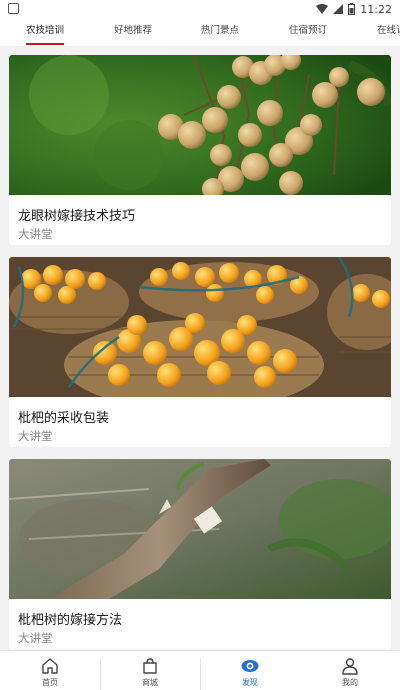 The height and width of the screenshot is (690, 400). What do you see at coordinates (70, 618) in the screenshot?
I see `article-title: 枇杷树的嫁接方法` at bounding box center [70, 618].